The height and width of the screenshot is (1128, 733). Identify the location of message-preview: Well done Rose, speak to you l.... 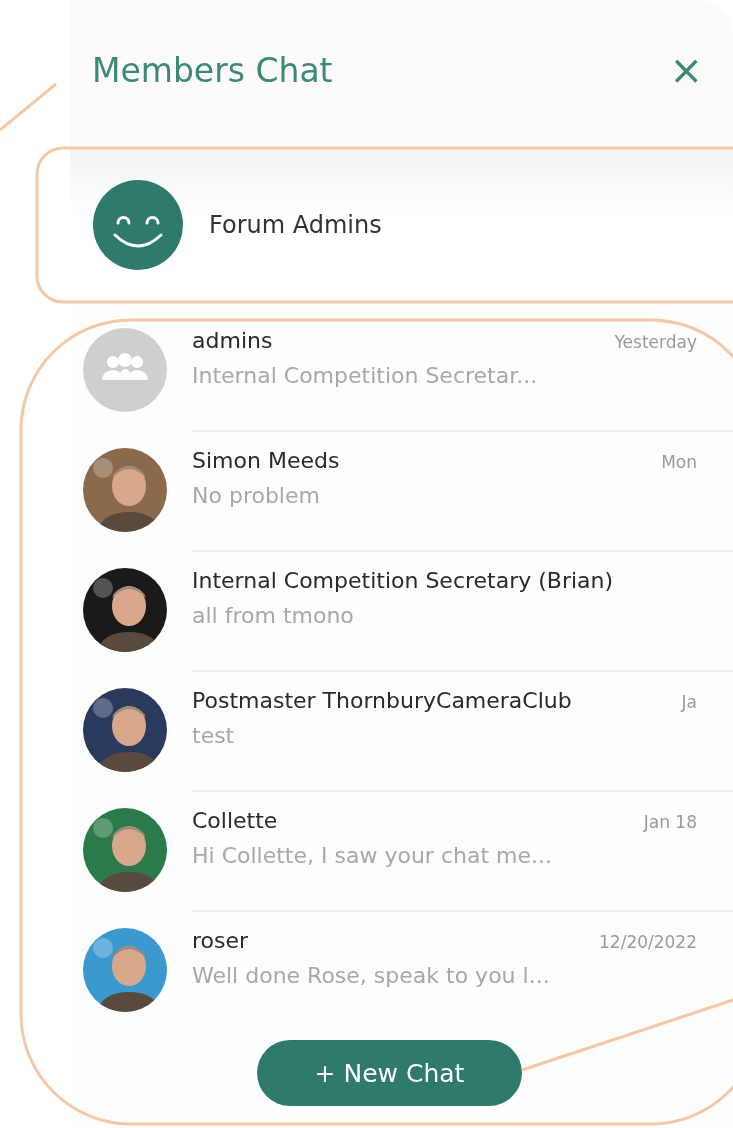
(371, 975).